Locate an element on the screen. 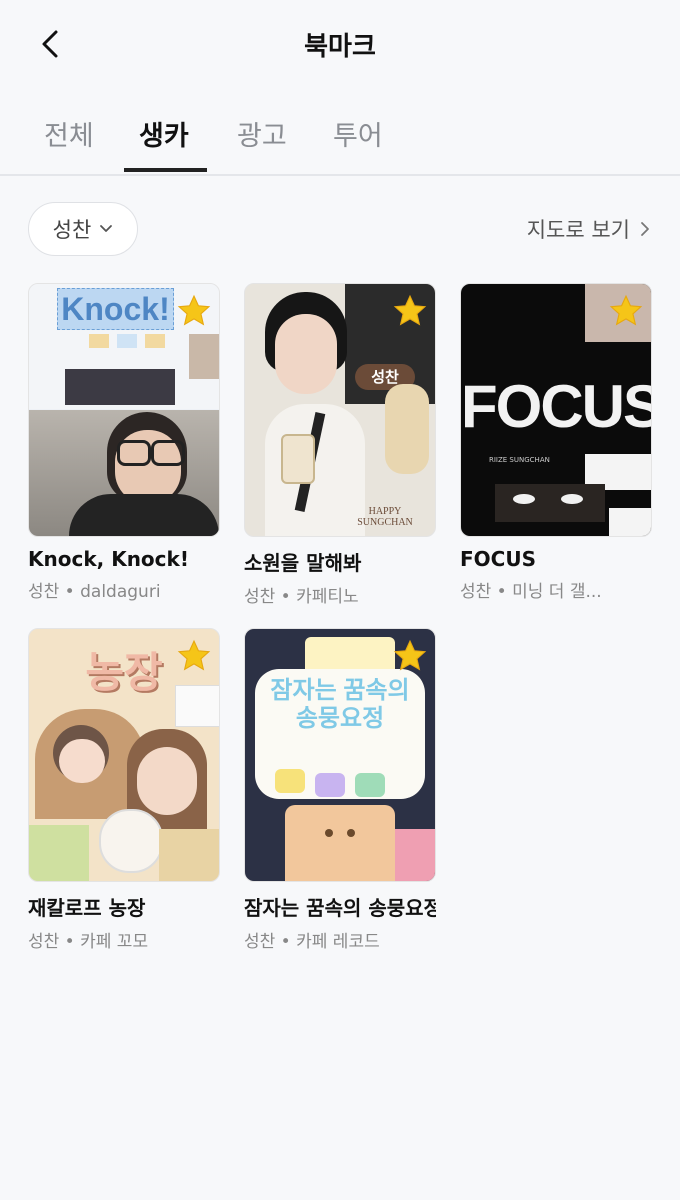  page-title: 북마크 is located at coordinates (340, 47).